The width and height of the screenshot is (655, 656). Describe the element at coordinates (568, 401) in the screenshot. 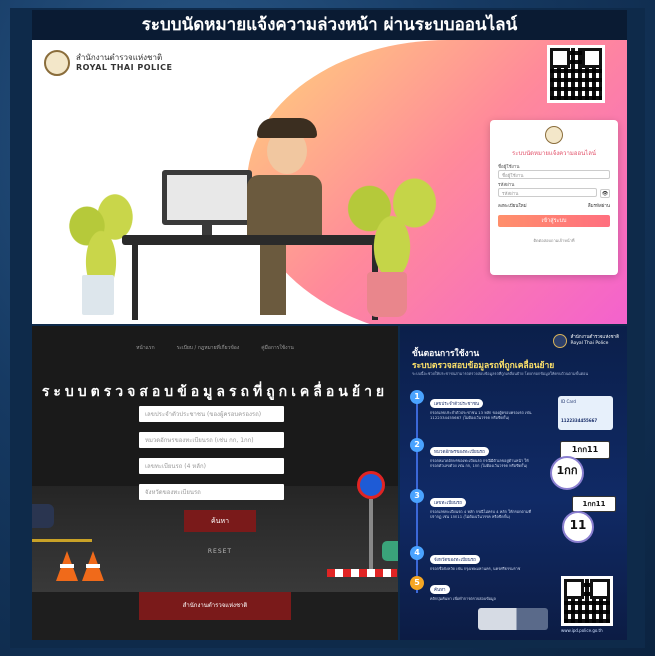

I see `id-card-label: ID Card` at that location.